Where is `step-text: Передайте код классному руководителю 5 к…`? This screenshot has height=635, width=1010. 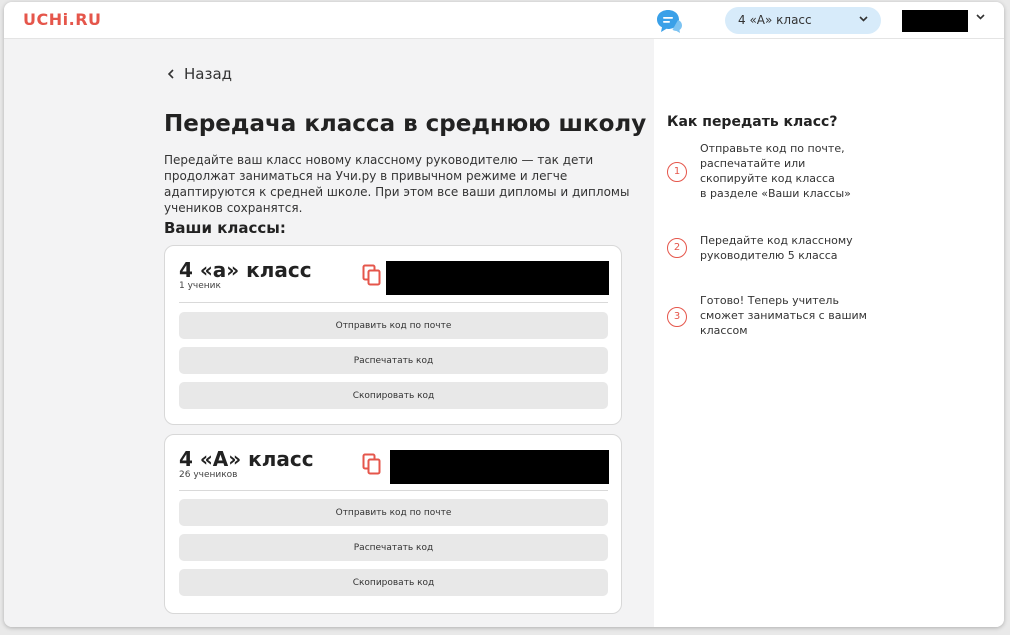 step-text: Передайте код классному руководителю 5 к… is located at coordinates (776, 248).